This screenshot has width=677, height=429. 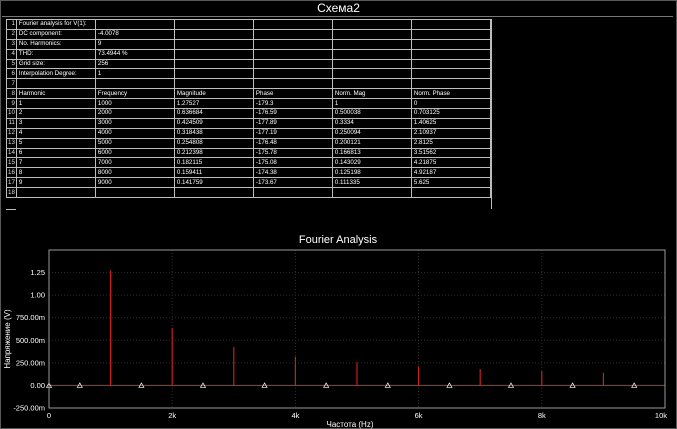 I want to click on table-cell: 3.51562, so click(x=450, y=153).